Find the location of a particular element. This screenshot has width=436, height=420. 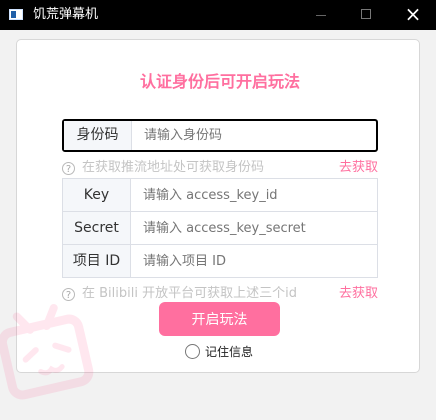

access-key-input is located at coordinates (254, 195).